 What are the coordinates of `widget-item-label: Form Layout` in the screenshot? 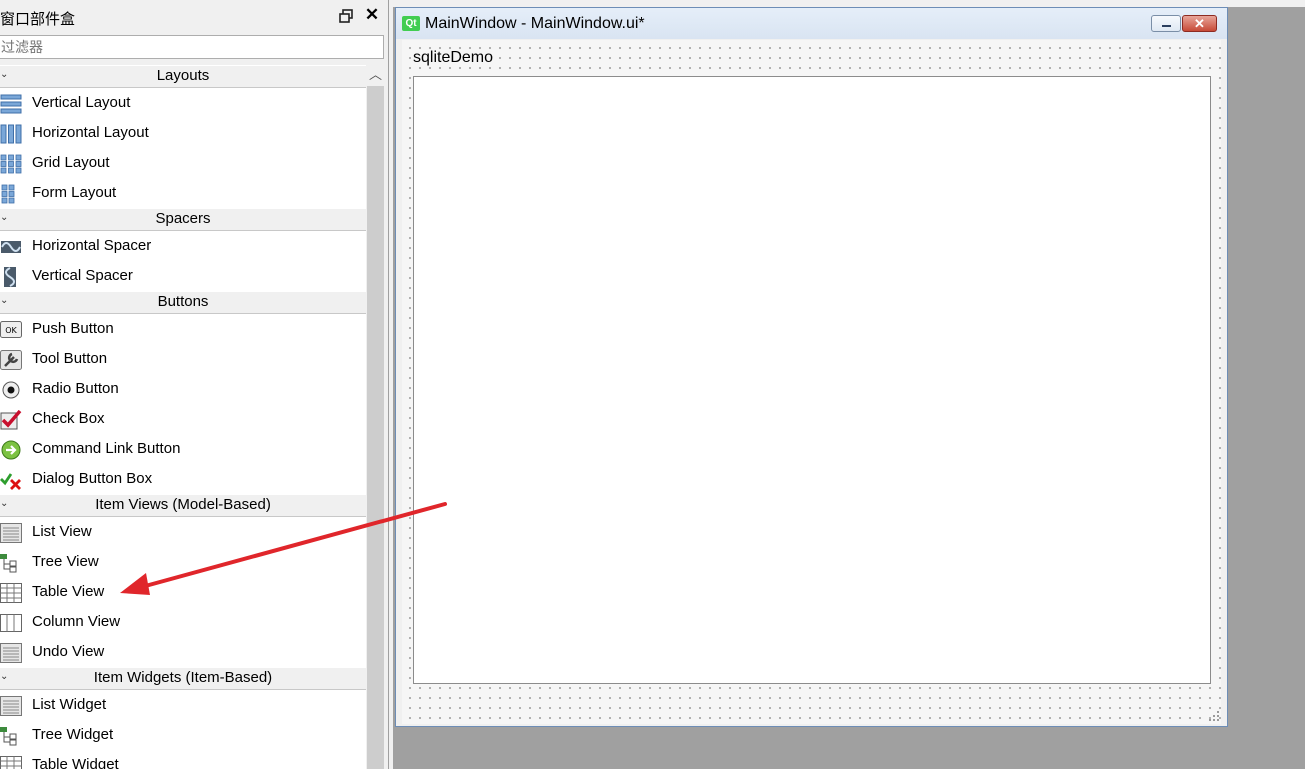 It's located at (74, 192).